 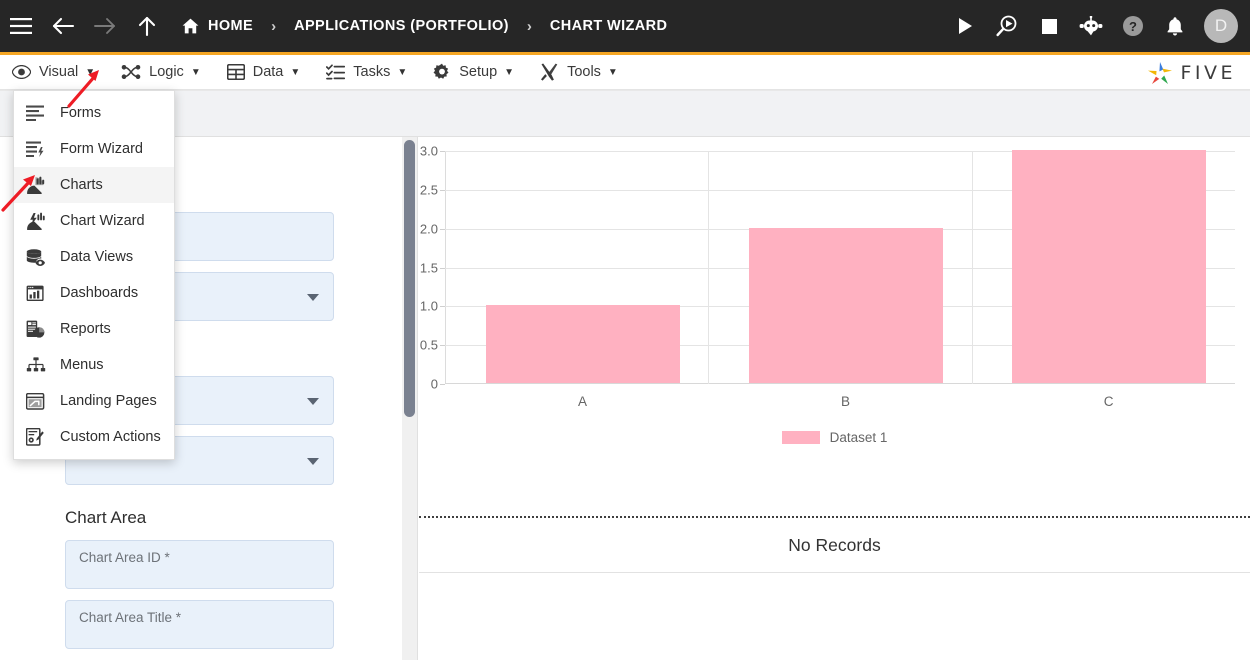 What do you see at coordinates (81, 113) in the screenshot?
I see `dropdown-item-forms-label: Forms` at bounding box center [81, 113].